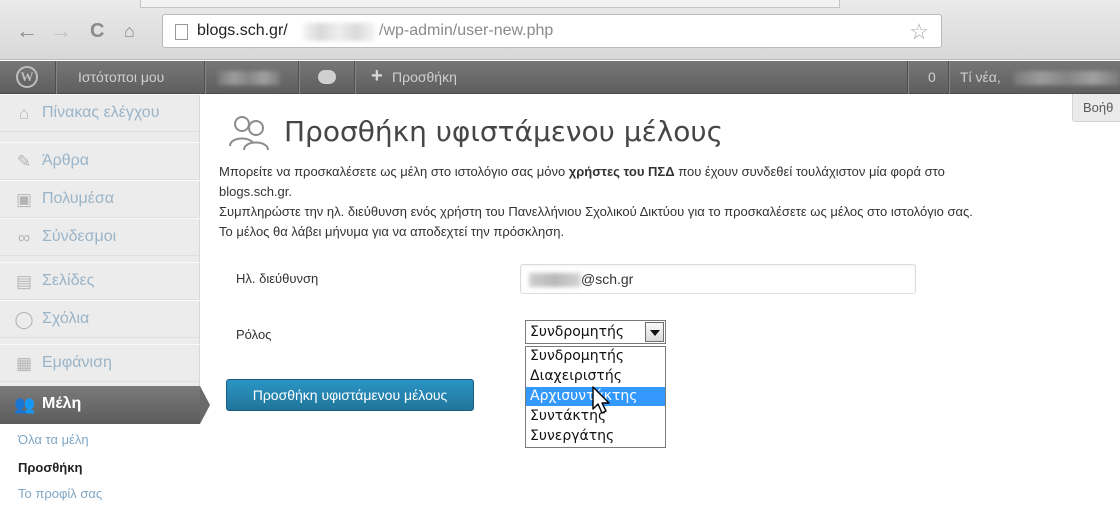  What do you see at coordinates (24, 237) in the screenshot?
I see `link-icon: ∞` at bounding box center [24, 237].